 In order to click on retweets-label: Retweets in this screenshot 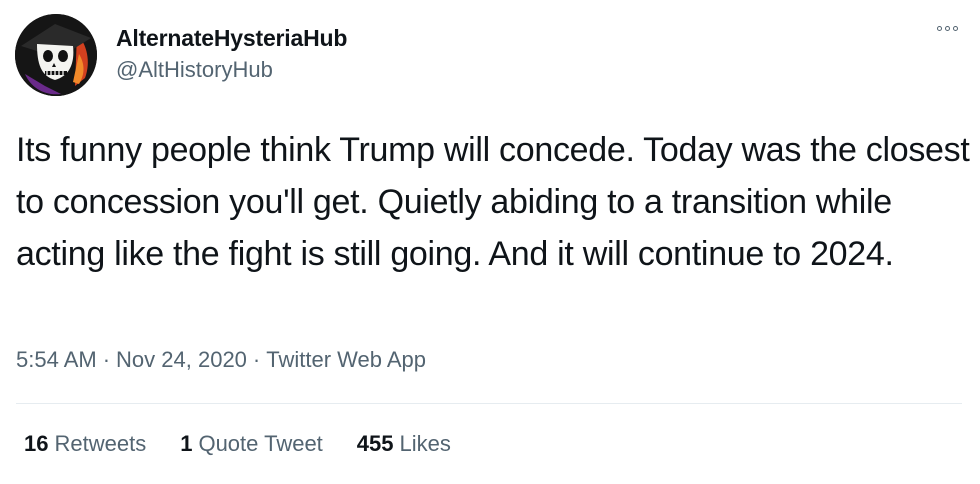, I will do `click(100, 443)`.